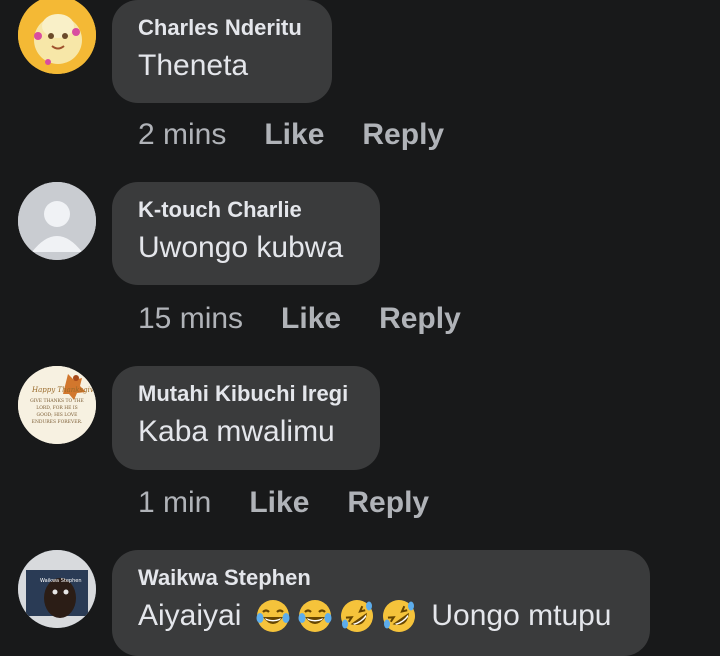  I want to click on avatar: Waikwa Stephen, so click(57, 589).